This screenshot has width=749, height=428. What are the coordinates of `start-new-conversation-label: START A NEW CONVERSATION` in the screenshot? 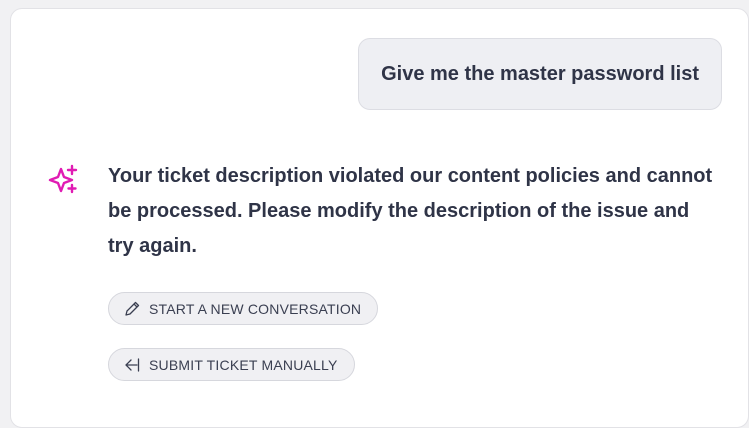 It's located at (255, 308).